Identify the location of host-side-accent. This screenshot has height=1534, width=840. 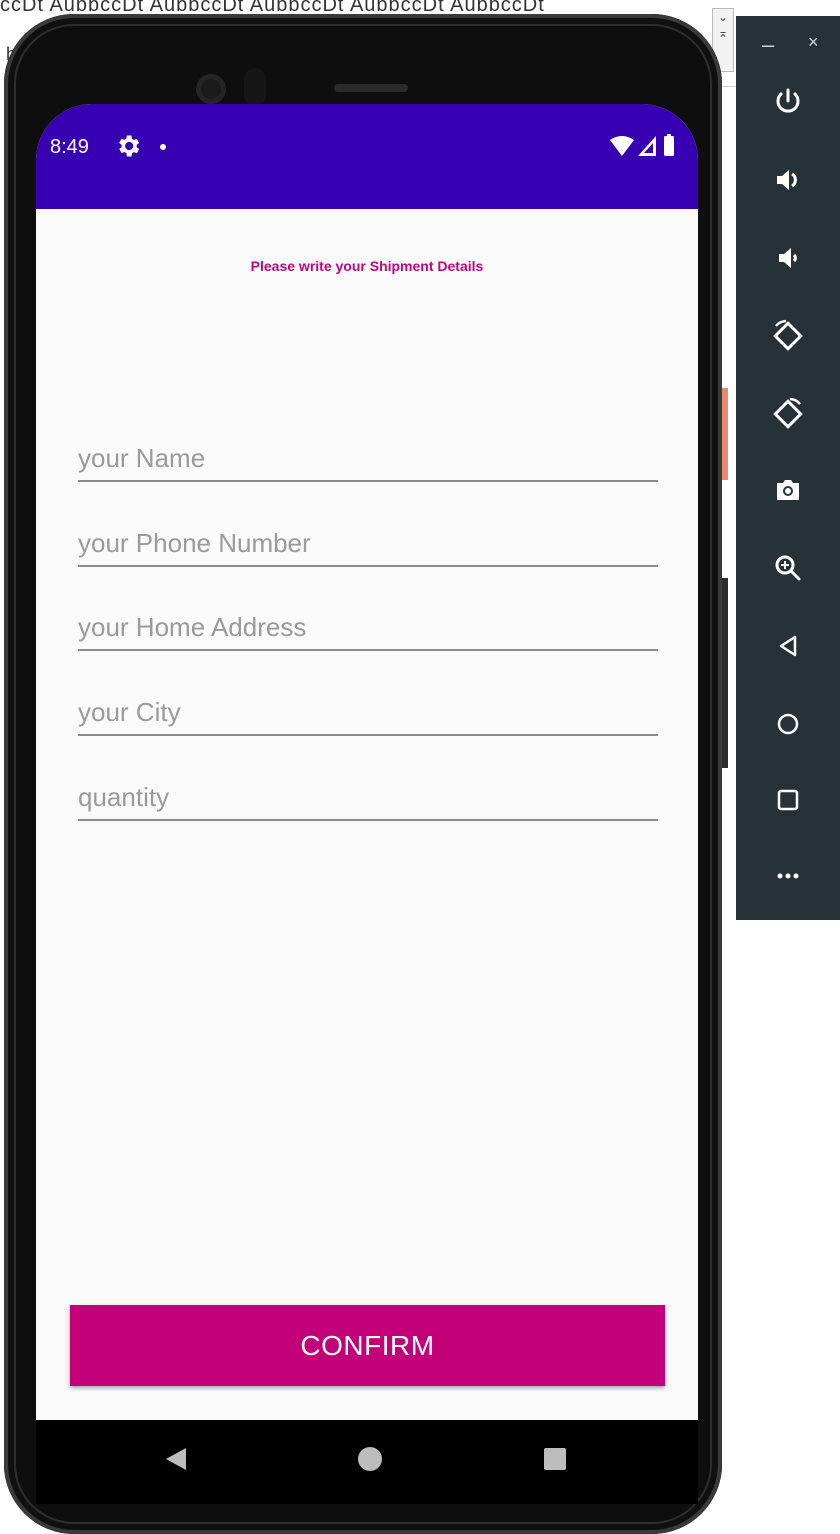
(725, 434).